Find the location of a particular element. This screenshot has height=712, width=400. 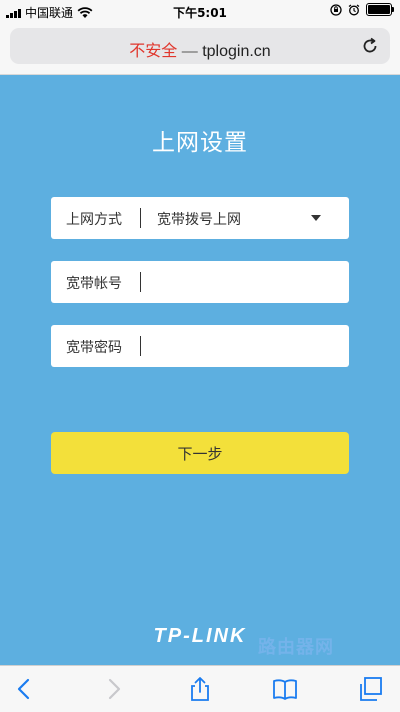

bookmarks-icon is located at coordinates (285, 689).